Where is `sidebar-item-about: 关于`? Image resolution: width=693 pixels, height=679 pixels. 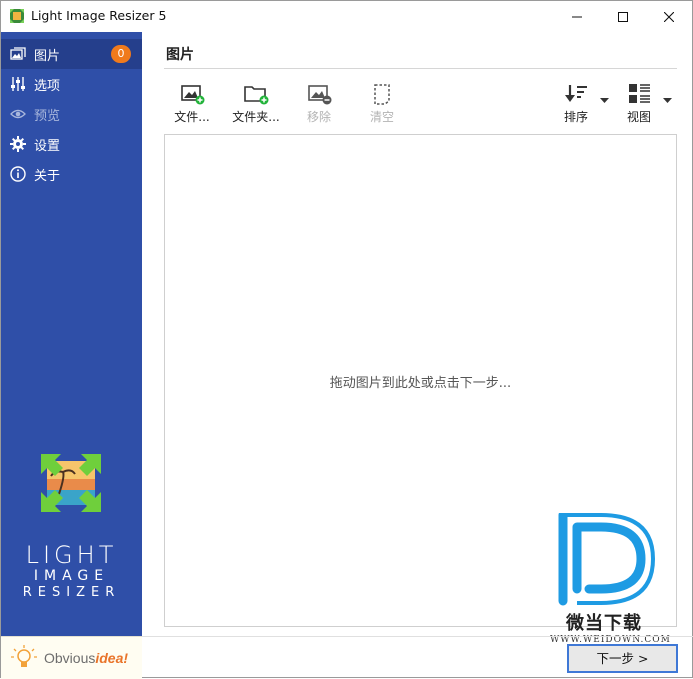 sidebar-item-about: 关于 is located at coordinates (71, 174).